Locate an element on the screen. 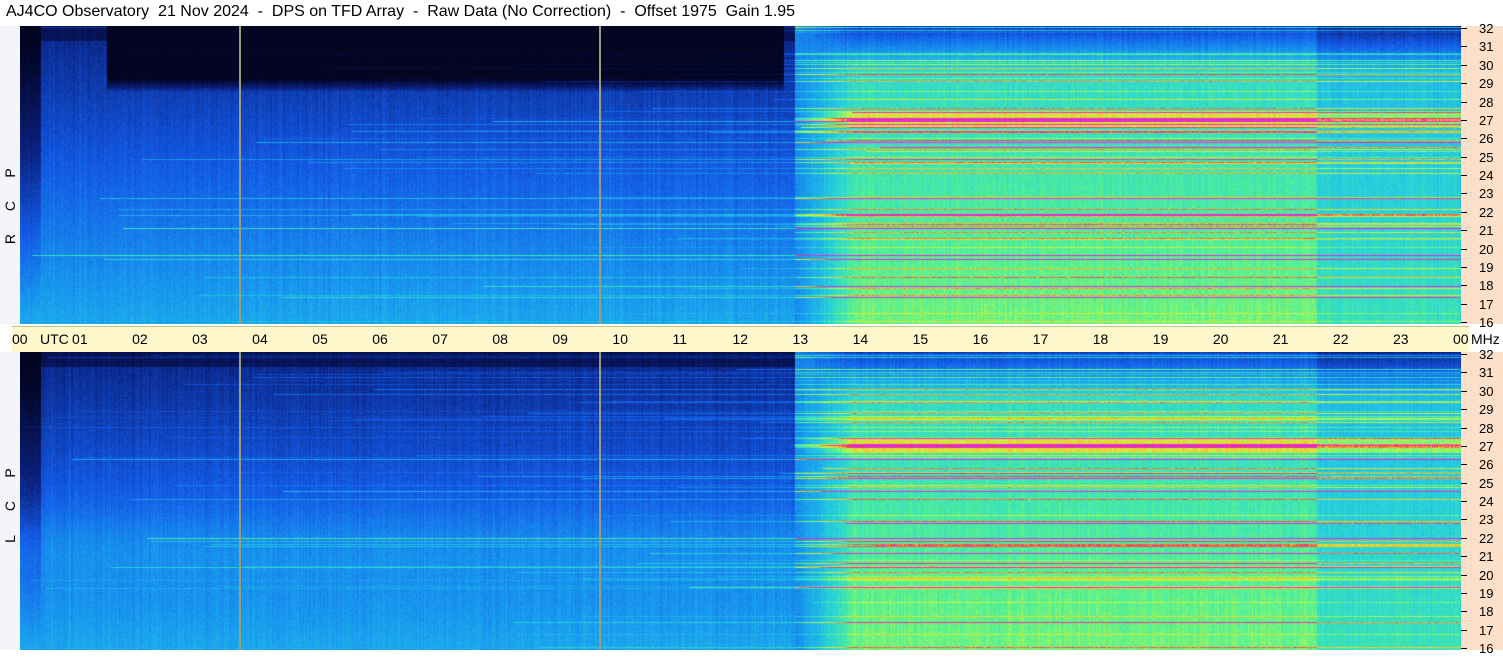 Image resolution: width=1503 pixels, height=672 pixels. lcp-frequency-axis: 16 17 18 19 20 21 22 23 24 25 26 27 28 29 30 31 32 is located at coordinates (1482, 501).